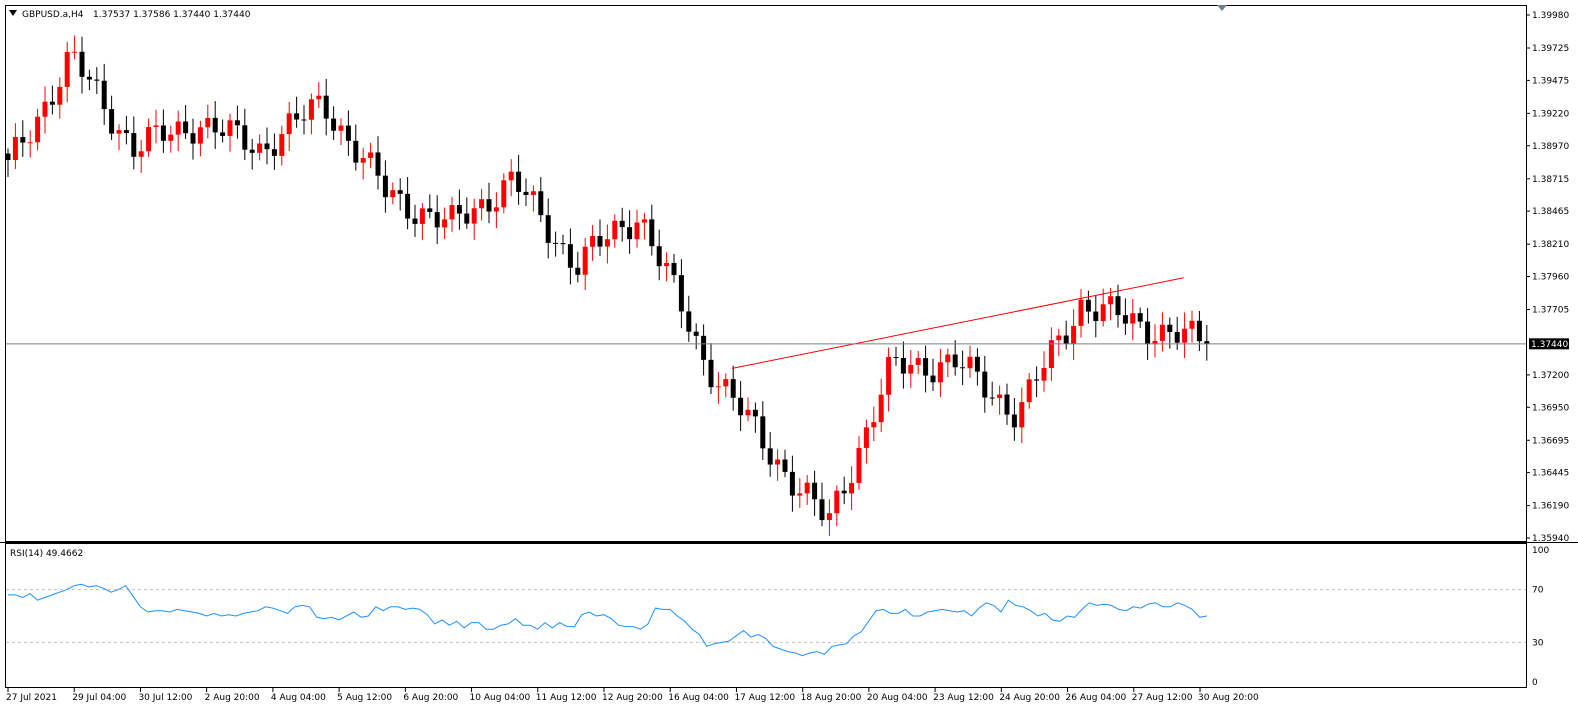  What do you see at coordinates (1228, 698) in the screenshot?
I see `time-tick-label: 30 Aug 20:00` at bounding box center [1228, 698].